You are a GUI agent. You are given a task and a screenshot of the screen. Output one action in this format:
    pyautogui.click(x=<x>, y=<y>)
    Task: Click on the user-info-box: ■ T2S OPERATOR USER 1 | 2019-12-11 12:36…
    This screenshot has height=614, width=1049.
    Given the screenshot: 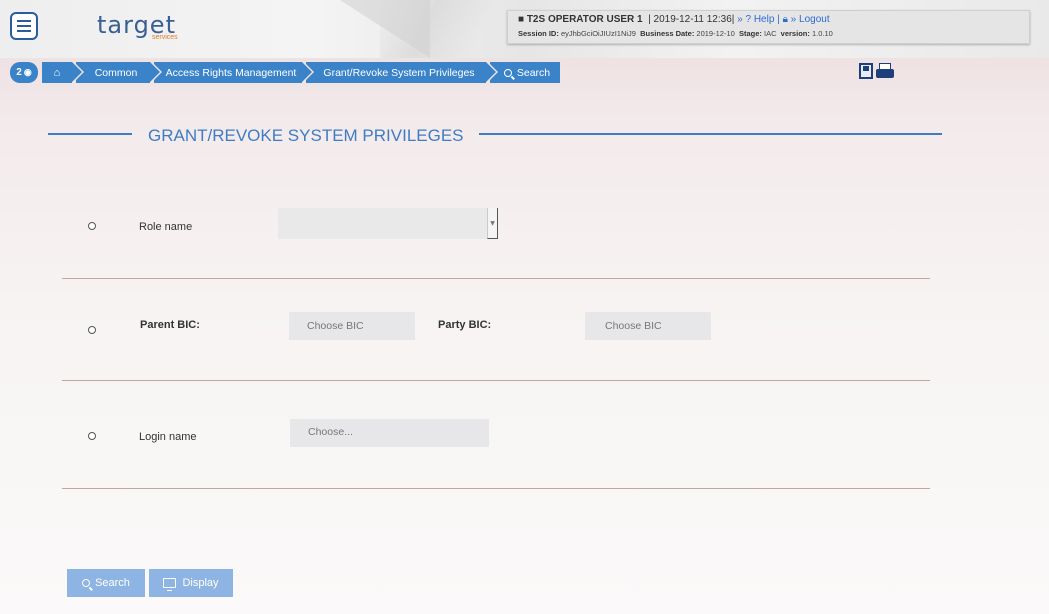 What is the action you would take?
    pyautogui.click(x=768, y=27)
    